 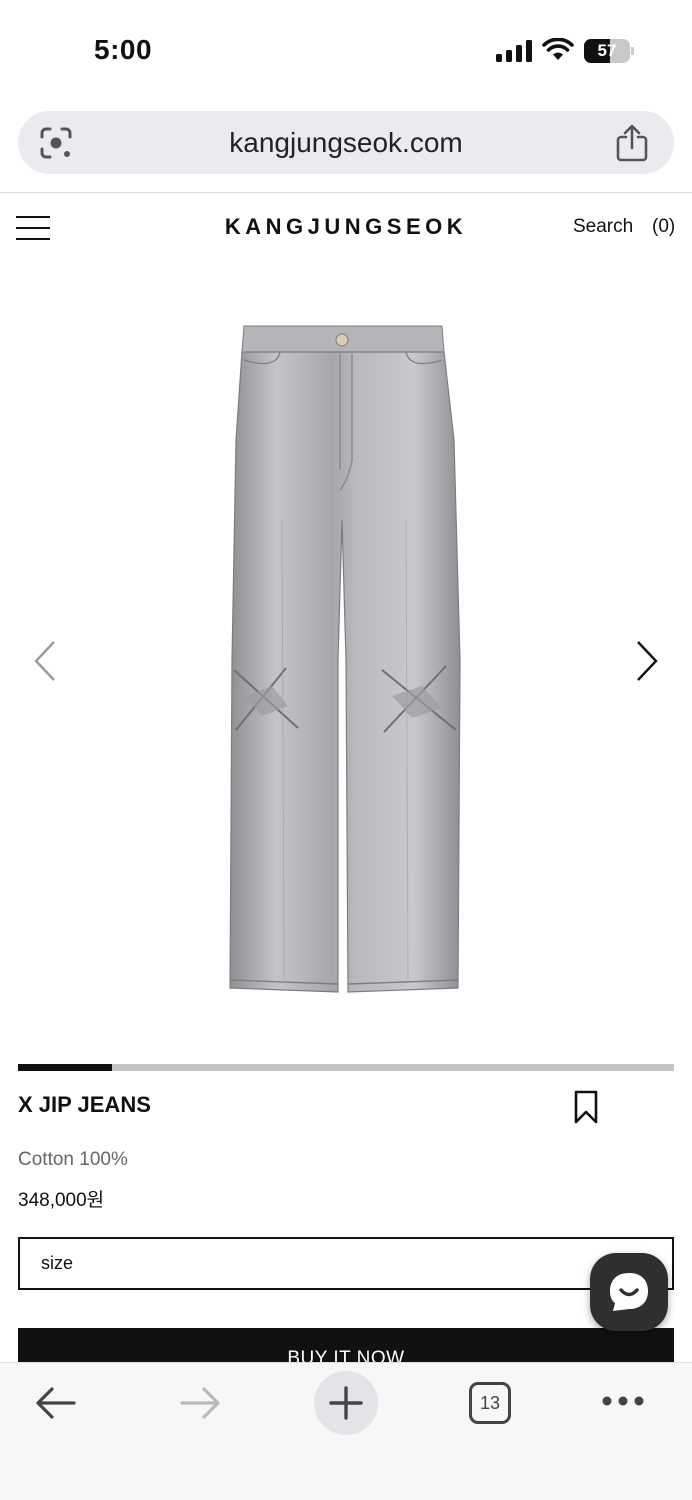 I want to click on new-tab-button, so click(x=346, y=1403).